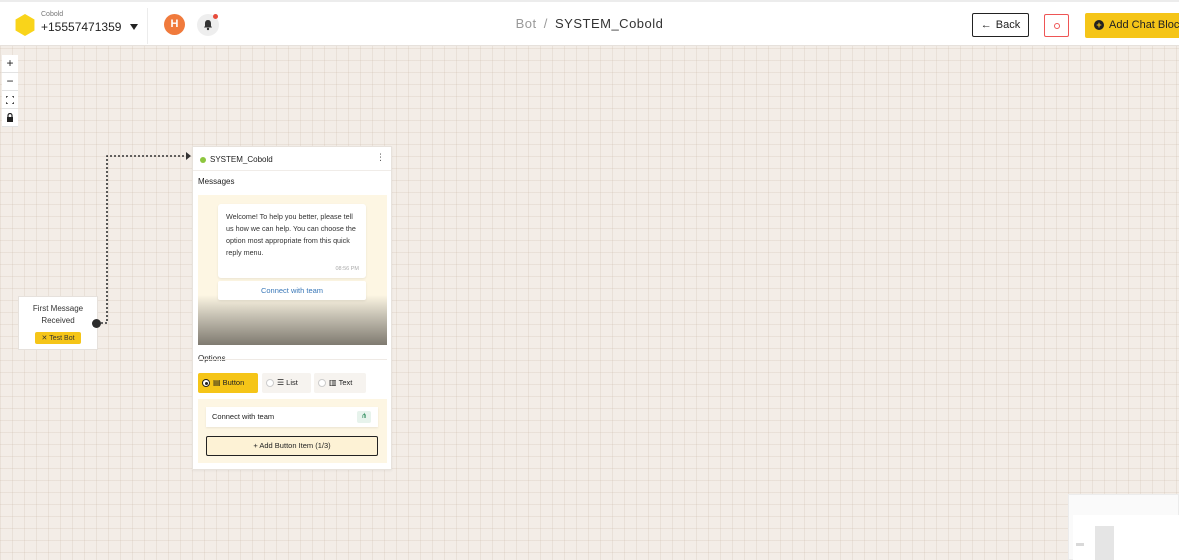  What do you see at coordinates (203, 160) in the screenshot?
I see `status-dot` at bounding box center [203, 160].